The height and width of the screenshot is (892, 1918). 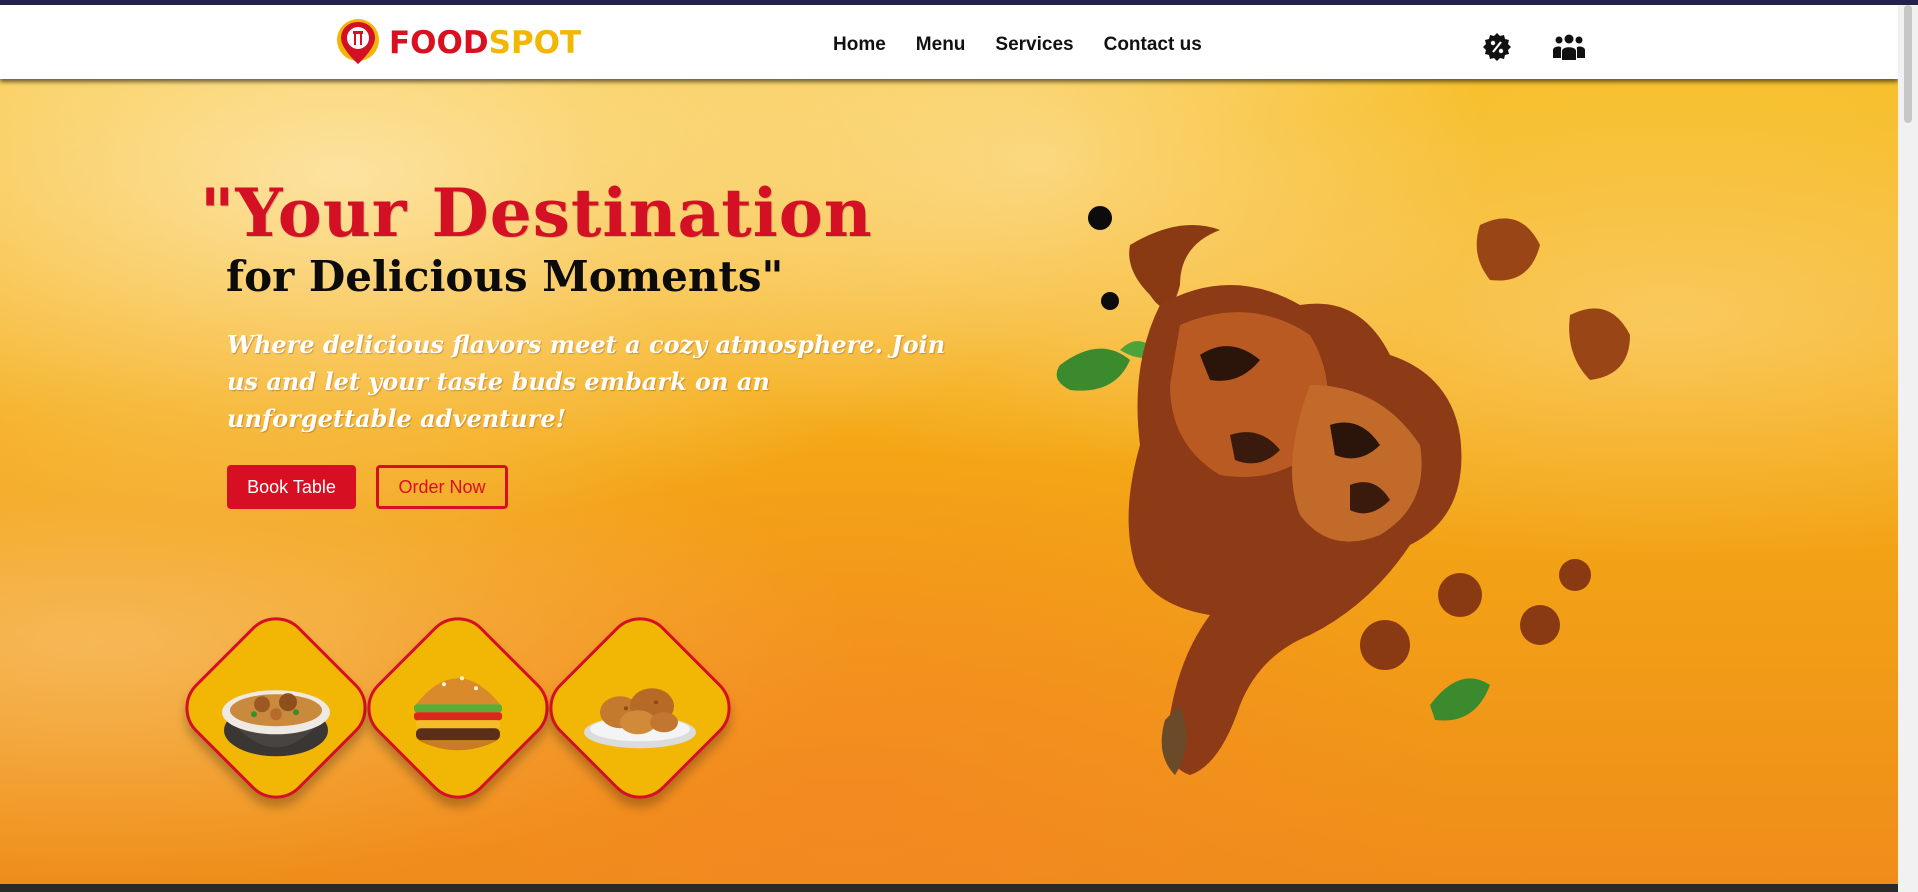 What do you see at coordinates (949, 888) in the screenshot?
I see `footer-strip` at bounding box center [949, 888].